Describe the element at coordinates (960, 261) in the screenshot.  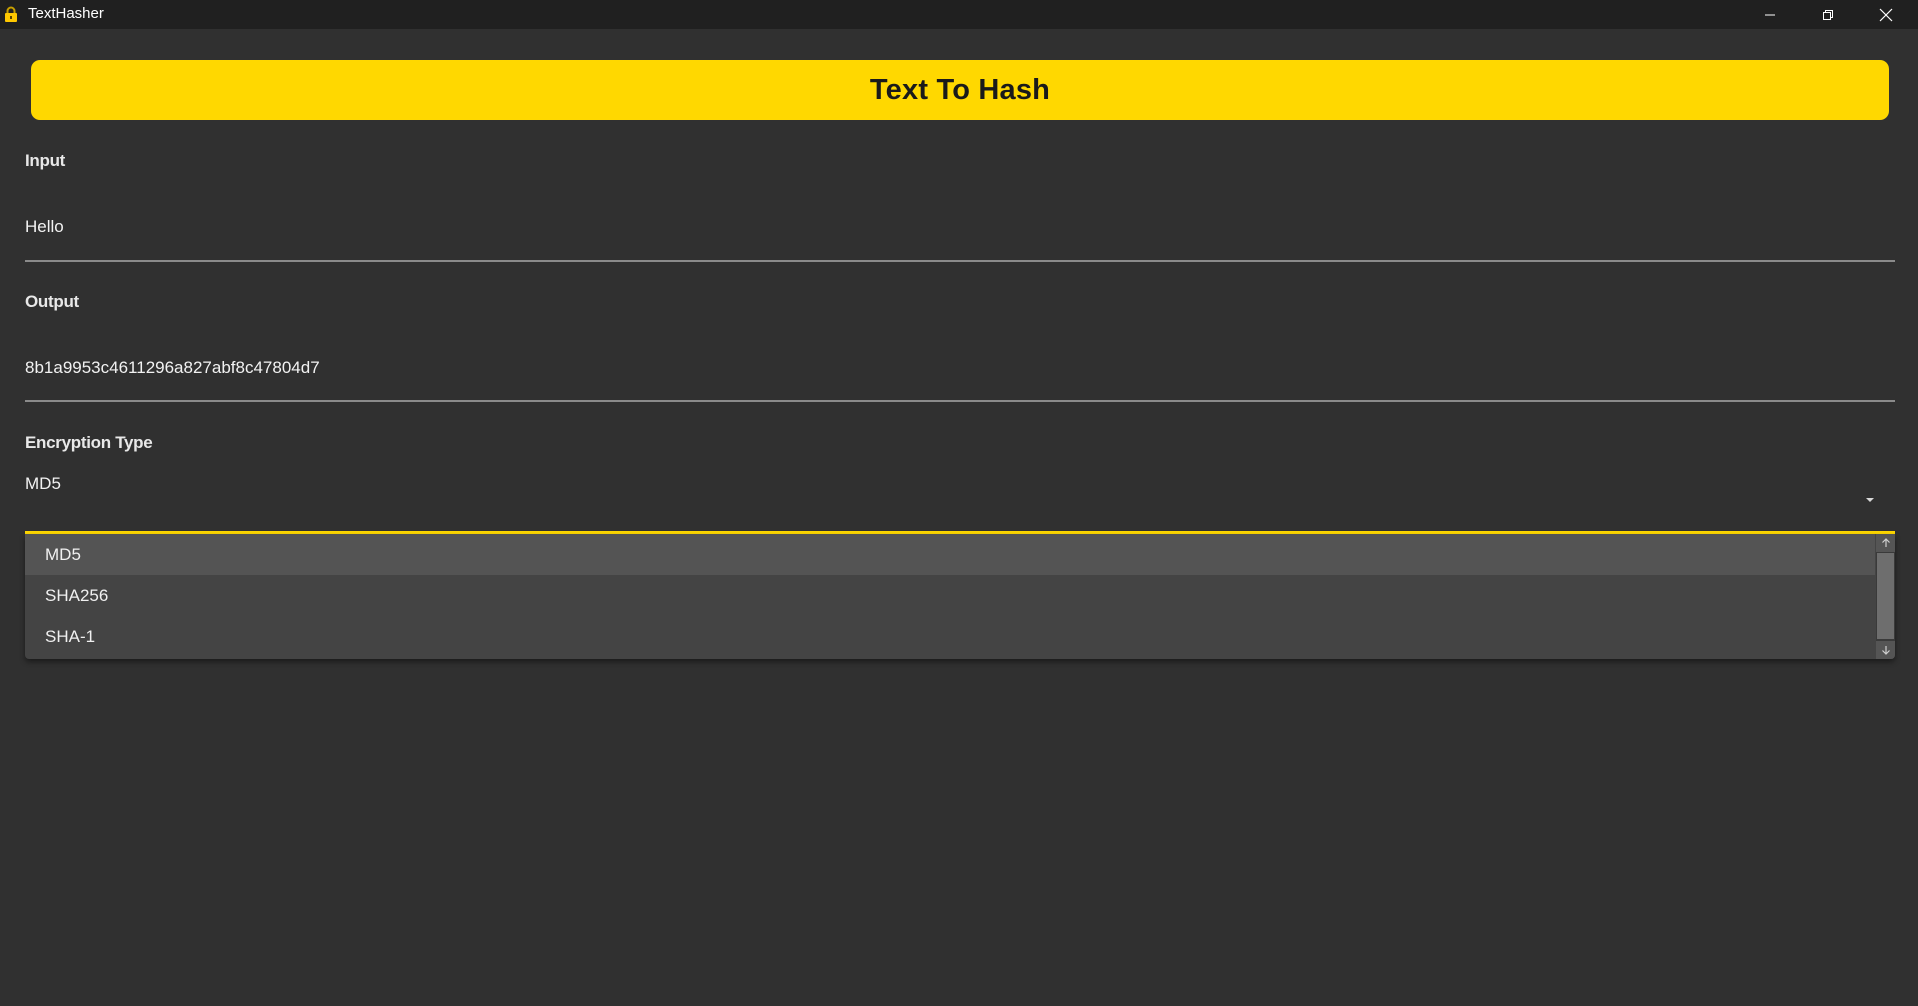
I see `input-underline` at that location.